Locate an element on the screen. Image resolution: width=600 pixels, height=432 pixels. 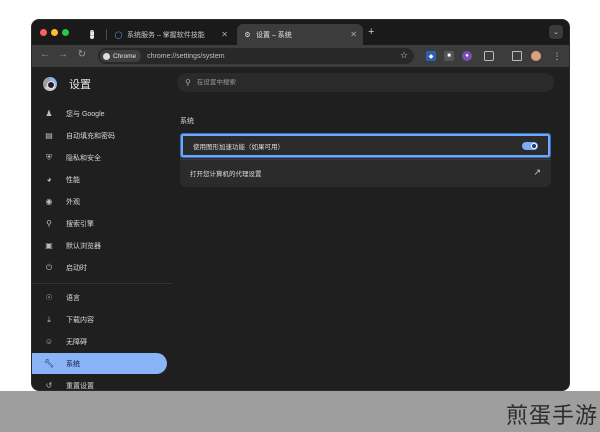
sidebar-item-you-and-google: ♟ 您与 Google is located at coordinates (99, 113).